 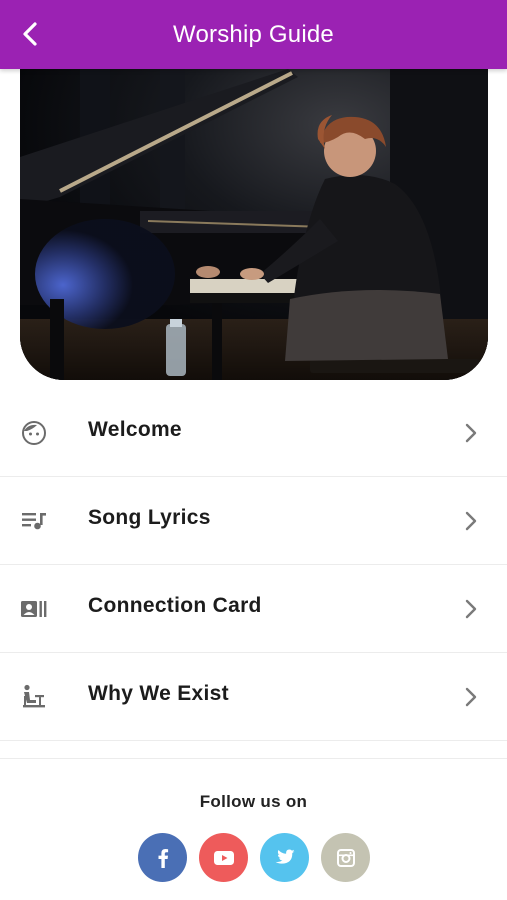 What do you see at coordinates (34, 433) in the screenshot?
I see `face-icon` at bounding box center [34, 433].